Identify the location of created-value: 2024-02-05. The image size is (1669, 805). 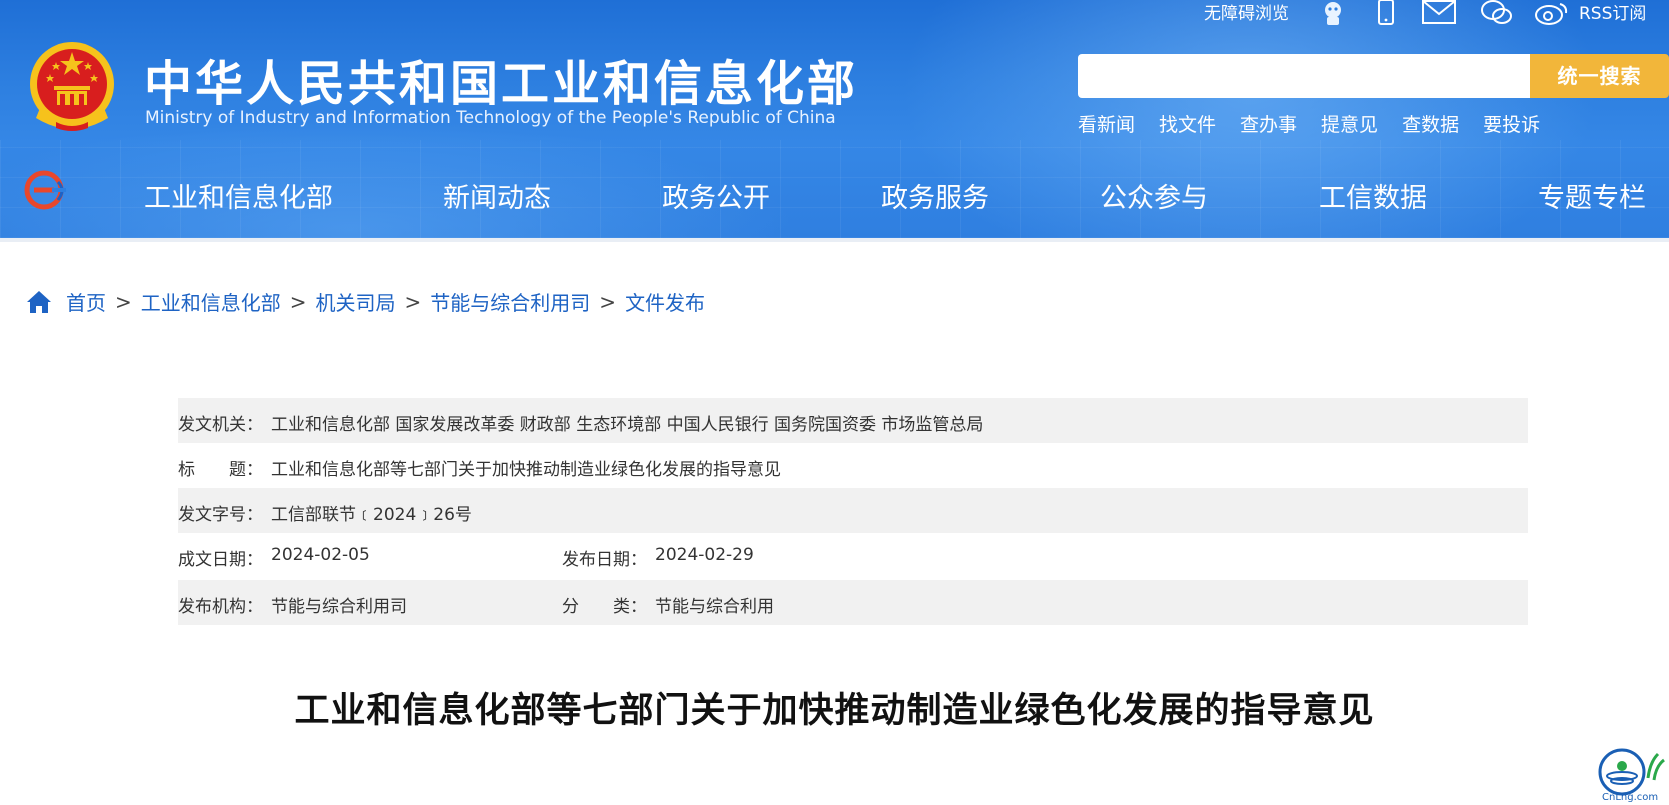
(320, 555).